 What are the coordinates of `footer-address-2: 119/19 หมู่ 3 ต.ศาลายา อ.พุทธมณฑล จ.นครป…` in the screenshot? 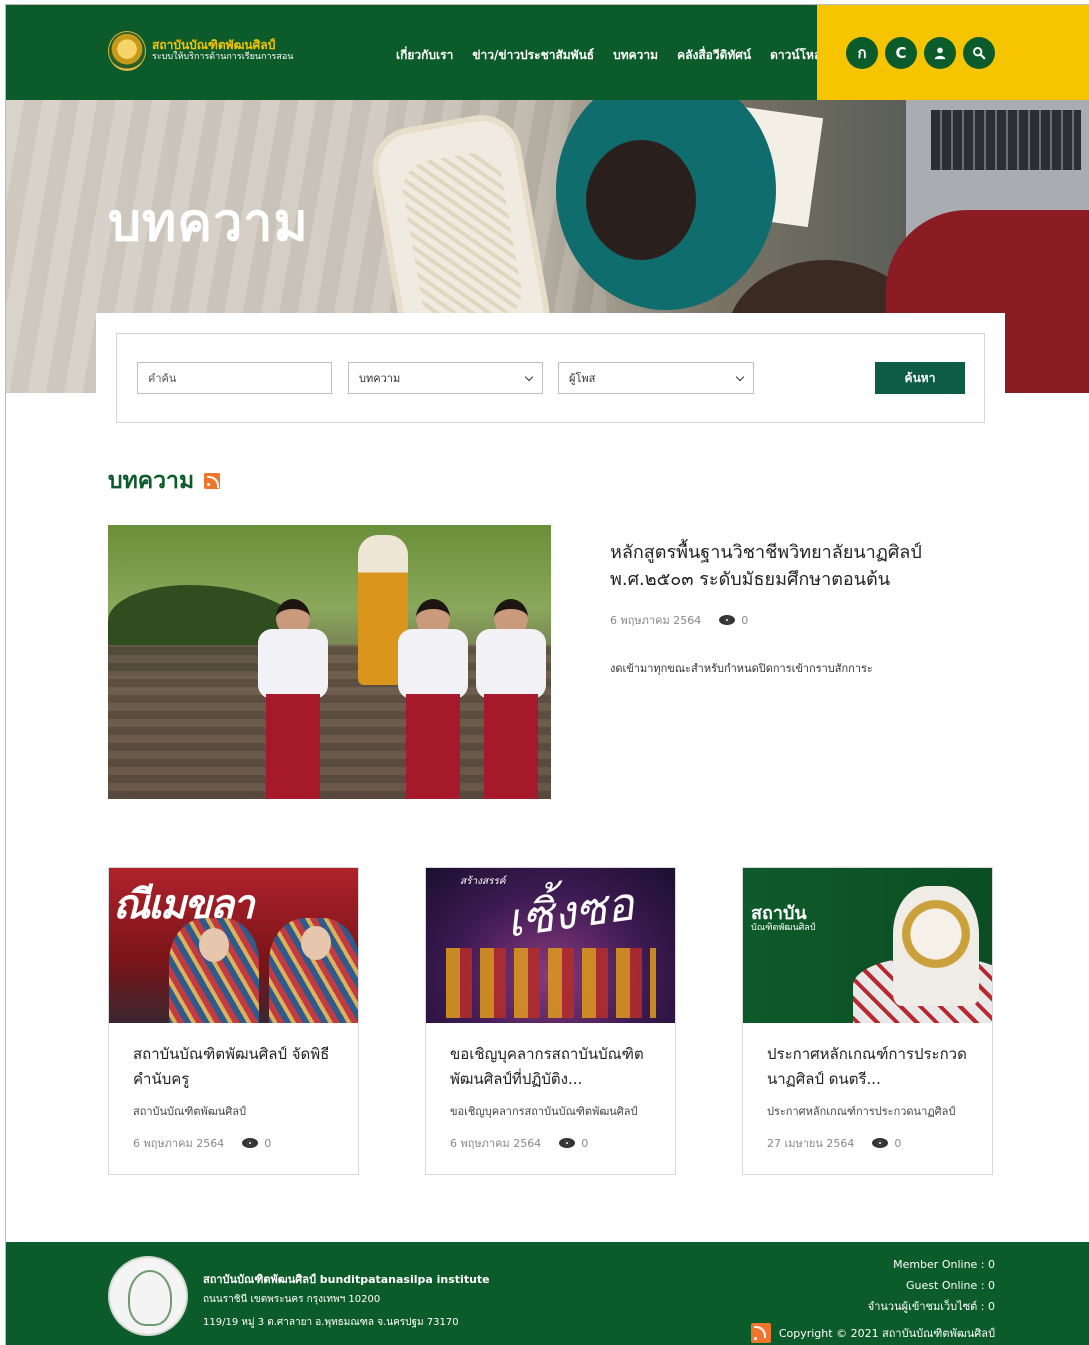 It's located at (331, 1322).